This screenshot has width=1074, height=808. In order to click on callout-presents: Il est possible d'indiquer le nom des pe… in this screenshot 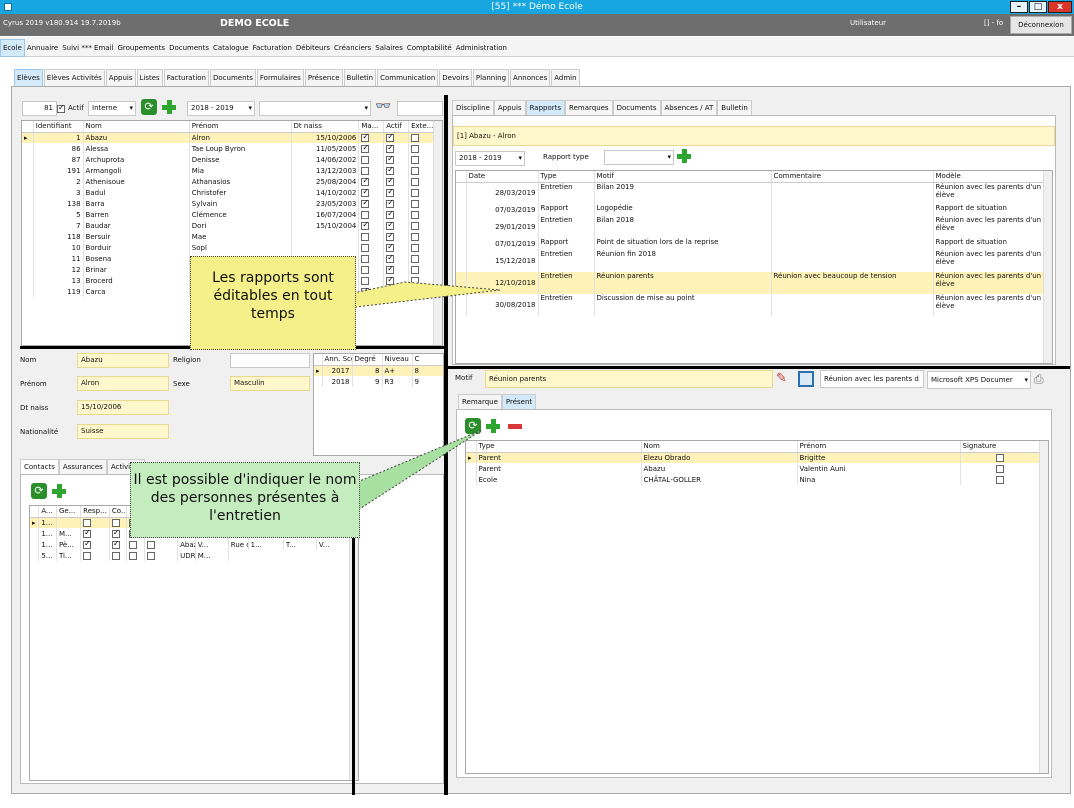, I will do `click(245, 500)`.